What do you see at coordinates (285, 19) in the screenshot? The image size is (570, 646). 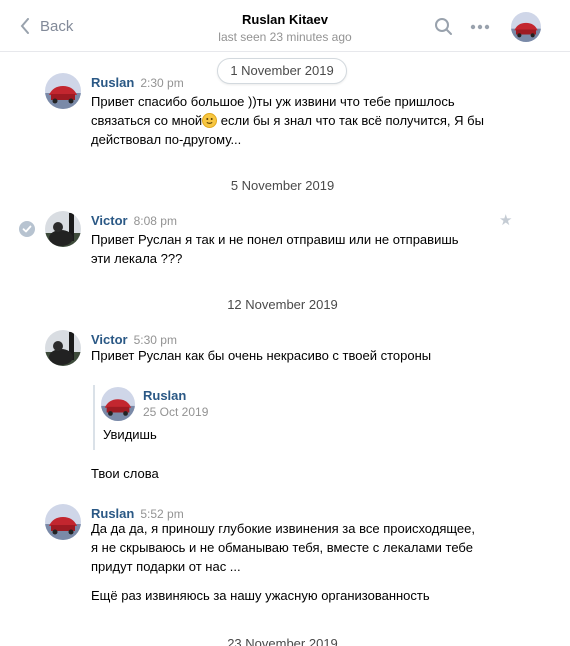 I see `contact-name: Ruslan Kitaev` at bounding box center [285, 19].